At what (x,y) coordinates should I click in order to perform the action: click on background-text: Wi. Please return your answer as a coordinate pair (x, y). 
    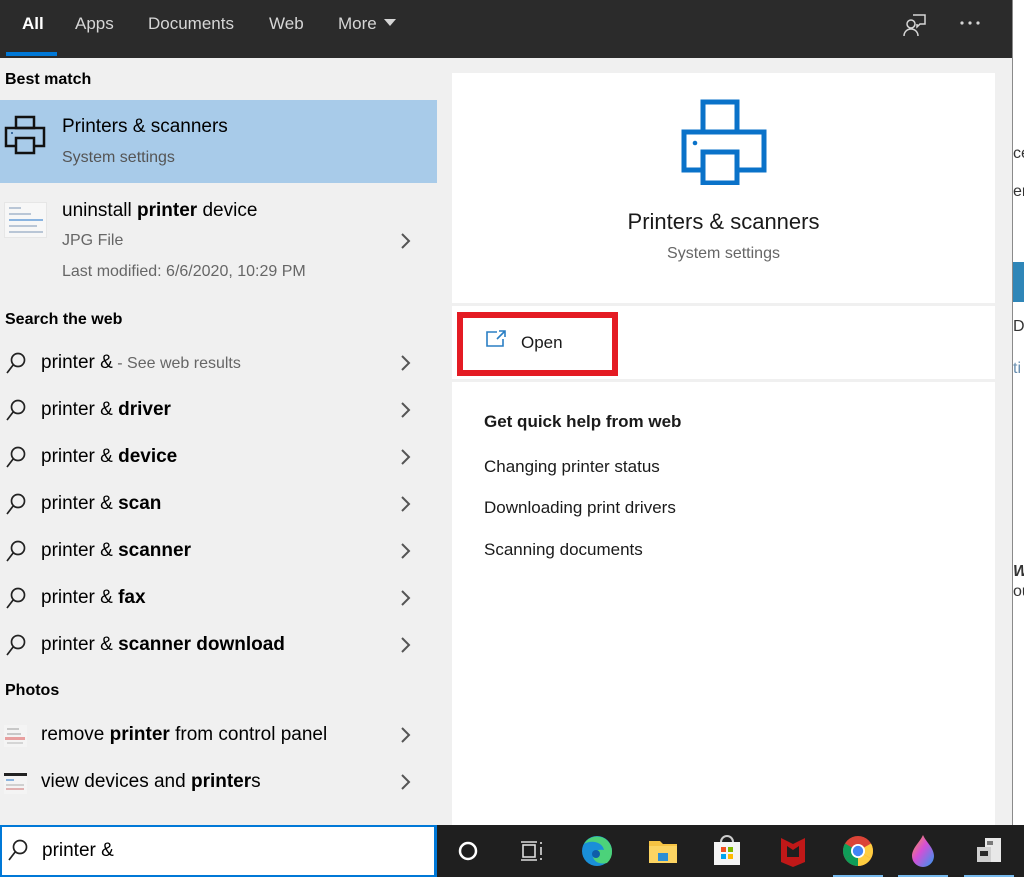
    Looking at the image, I should click on (1018, 572).